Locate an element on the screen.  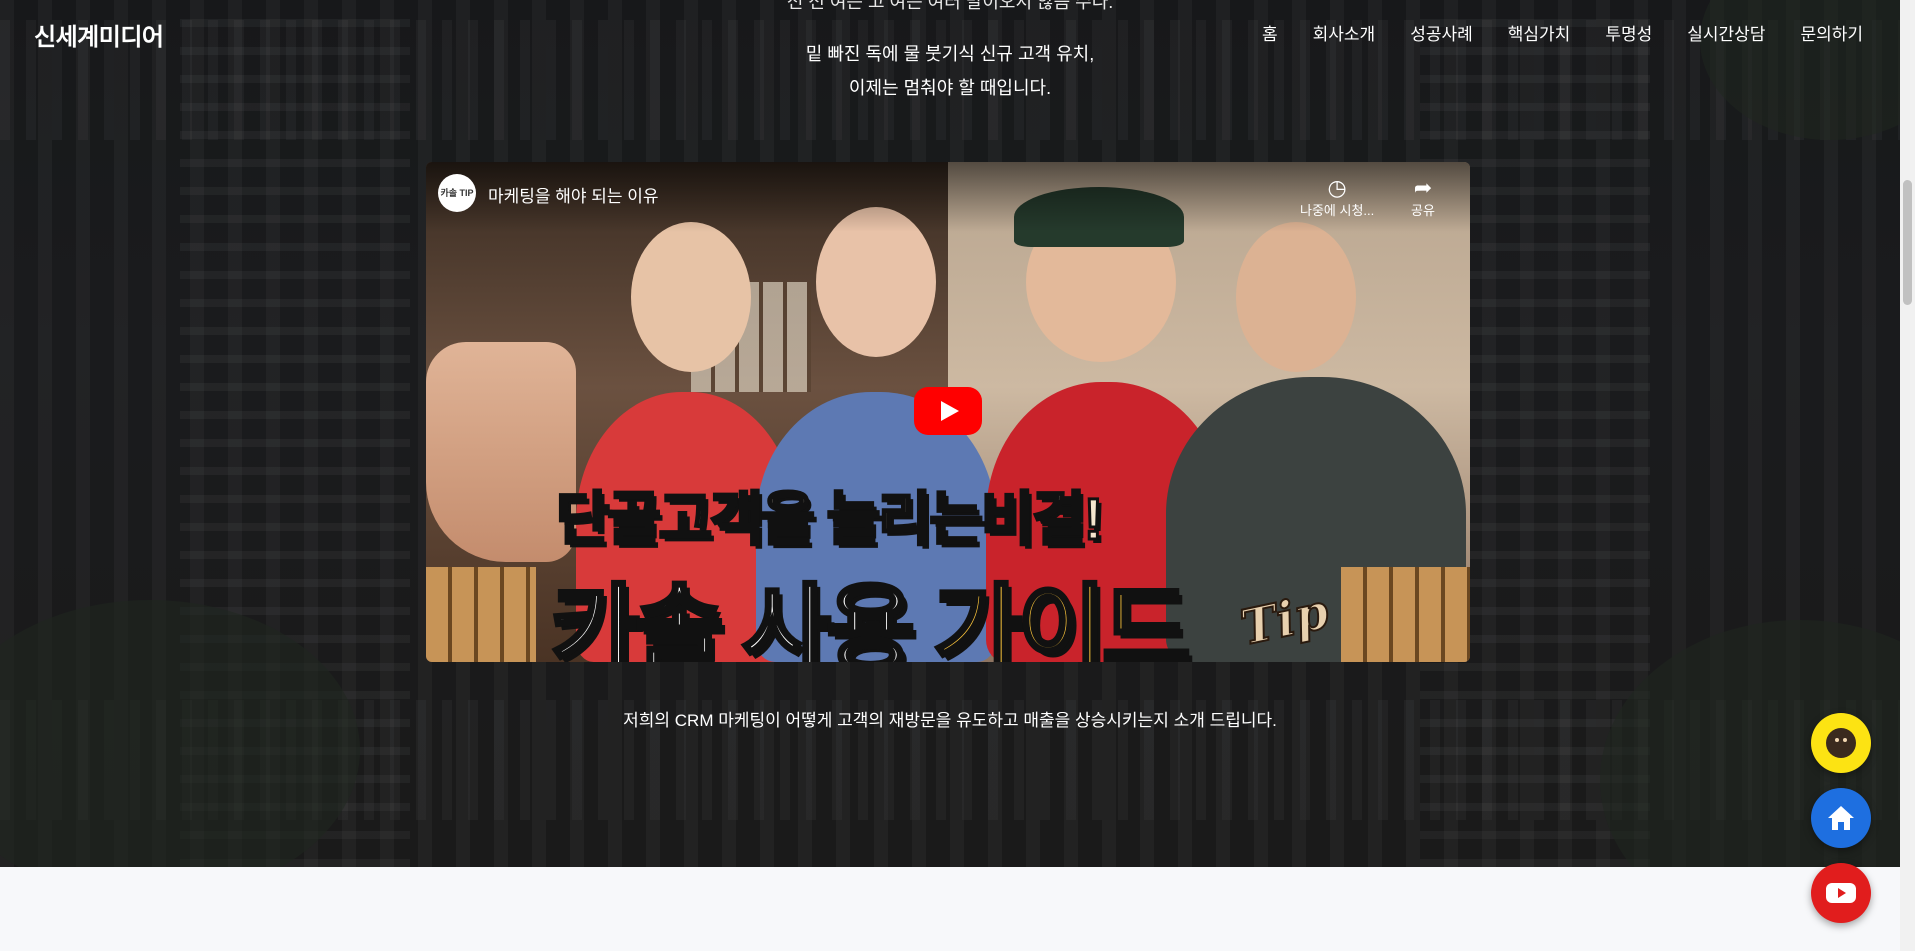
share-button: ➦ 공유 is located at coordinates (1423, 197).